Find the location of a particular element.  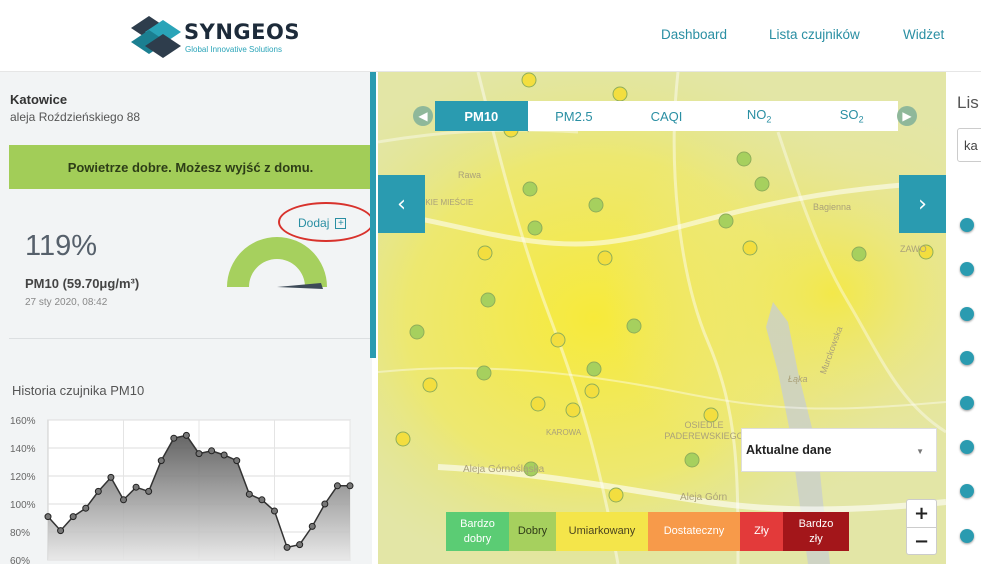

gauge-needle is located at coordinates (300, 286).